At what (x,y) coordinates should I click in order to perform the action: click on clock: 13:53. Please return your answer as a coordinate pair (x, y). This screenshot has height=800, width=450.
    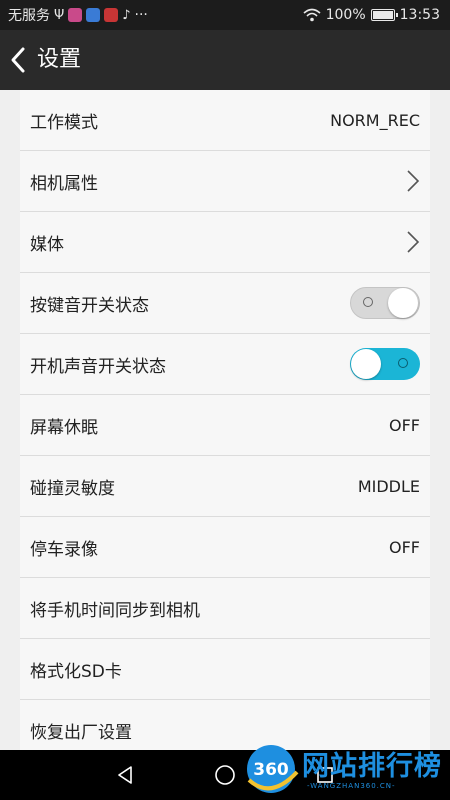
    Looking at the image, I should click on (419, 15).